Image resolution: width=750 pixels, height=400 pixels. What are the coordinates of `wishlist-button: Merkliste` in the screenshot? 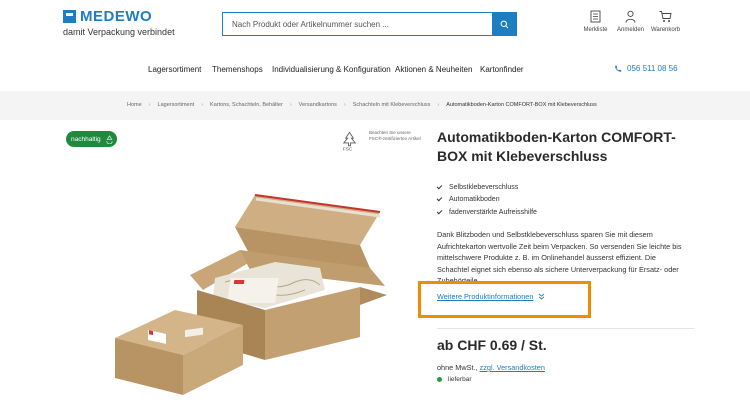 It's located at (595, 21).